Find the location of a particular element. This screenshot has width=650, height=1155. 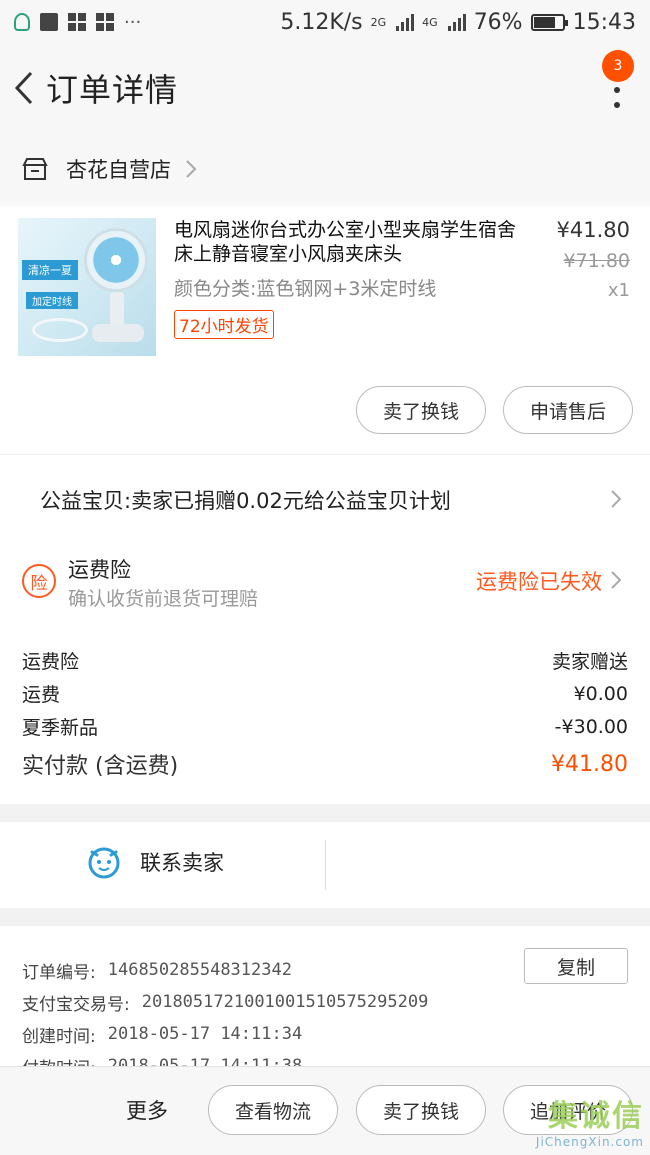

sell-button: 卖了换钱 is located at coordinates (421, 410).